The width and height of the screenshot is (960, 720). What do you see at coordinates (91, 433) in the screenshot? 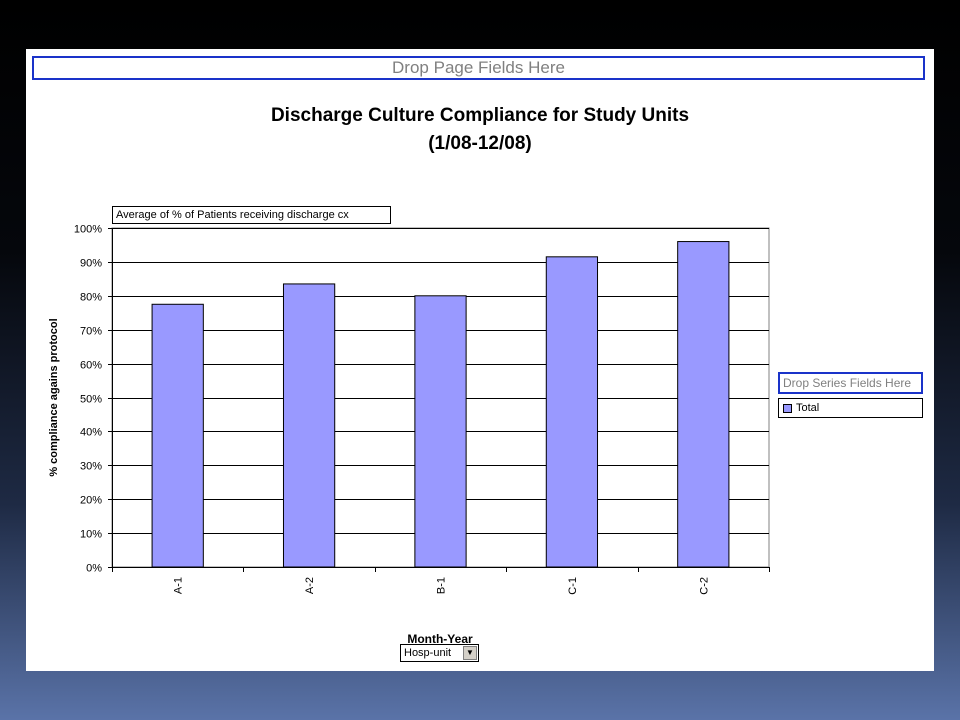
I see `y-tick-label: 40%` at bounding box center [91, 433].